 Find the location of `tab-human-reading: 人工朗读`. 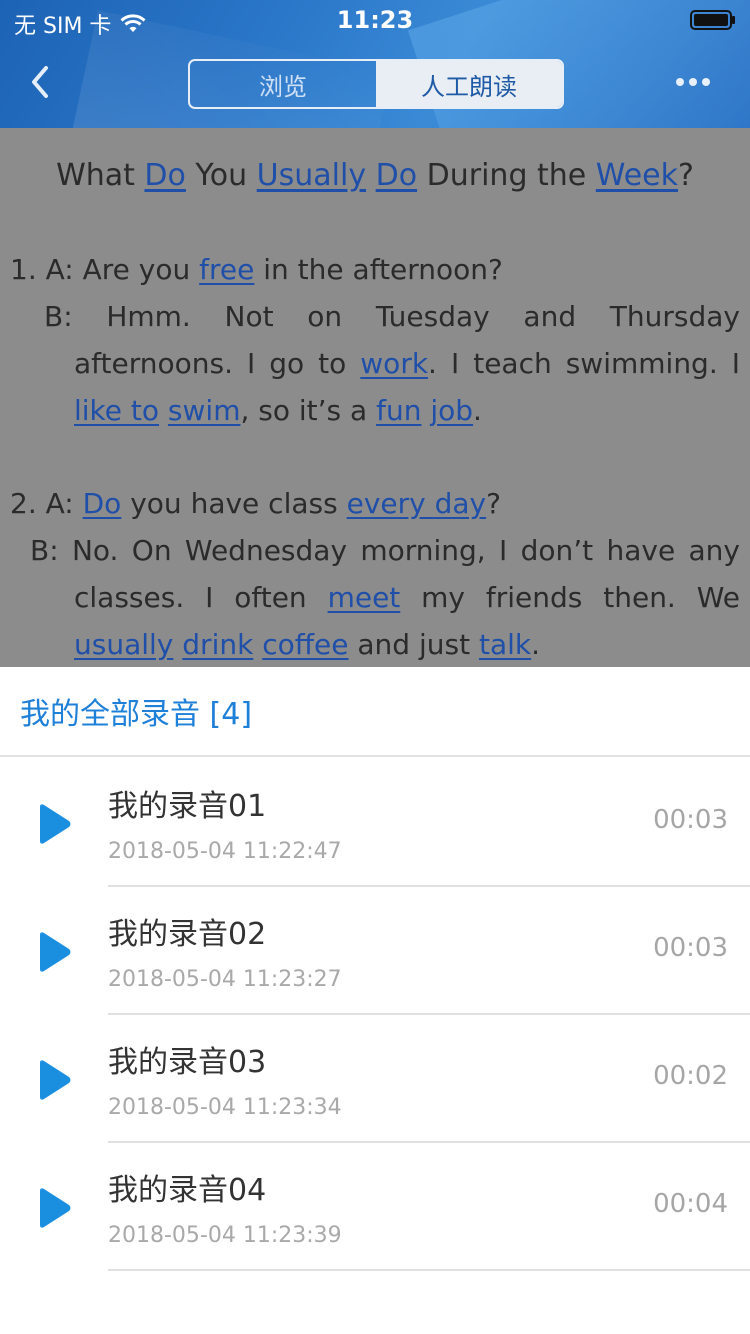

tab-human-reading: 人工朗读 is located at coordinates (469, 84).